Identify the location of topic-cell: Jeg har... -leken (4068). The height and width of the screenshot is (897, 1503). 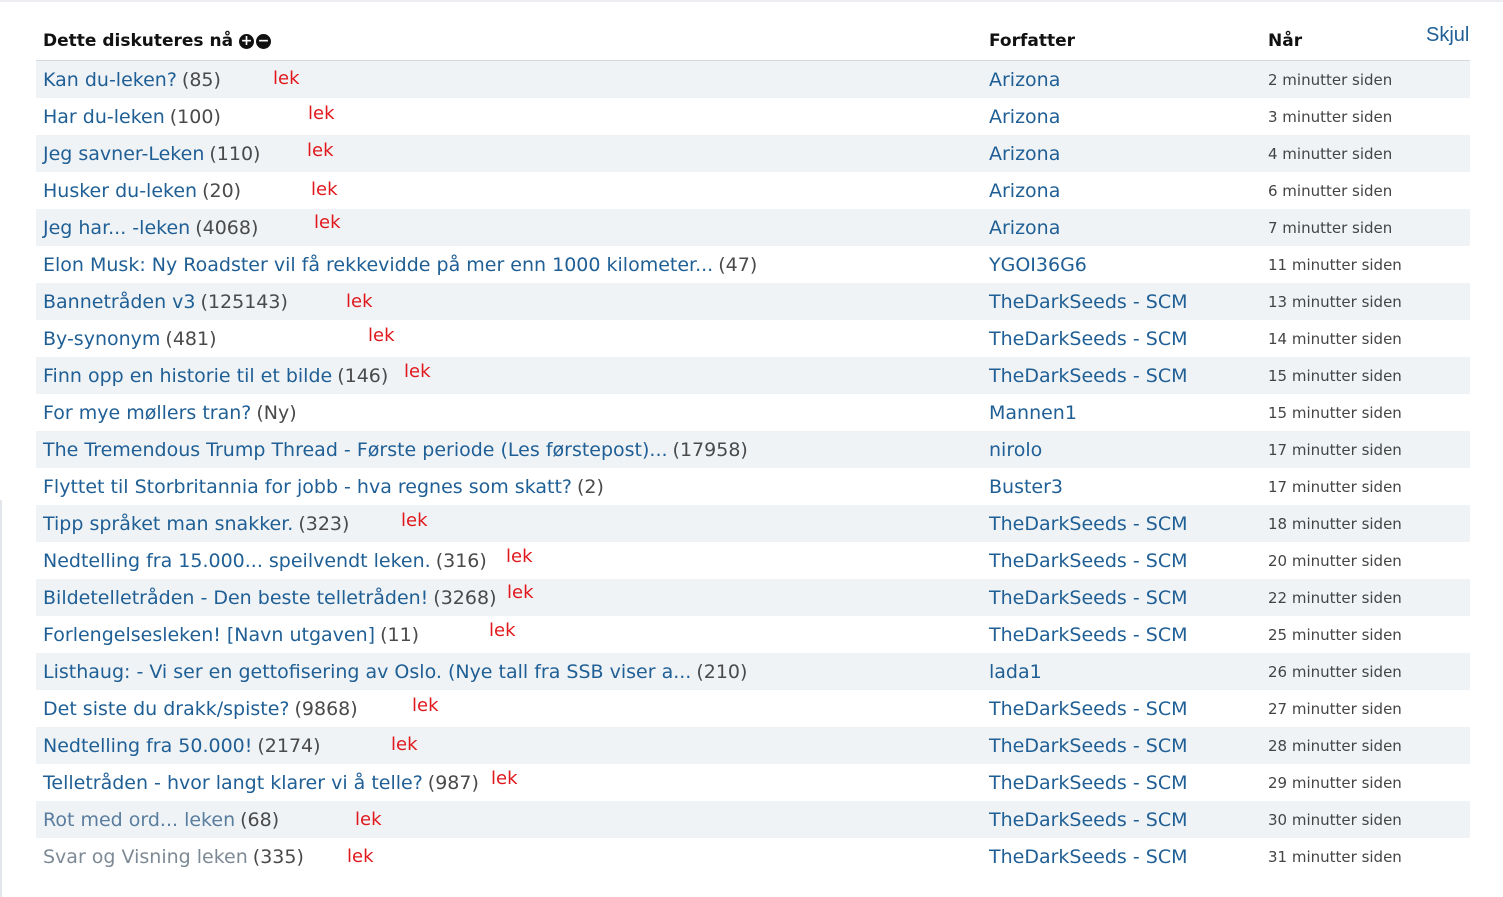
(150, 227).